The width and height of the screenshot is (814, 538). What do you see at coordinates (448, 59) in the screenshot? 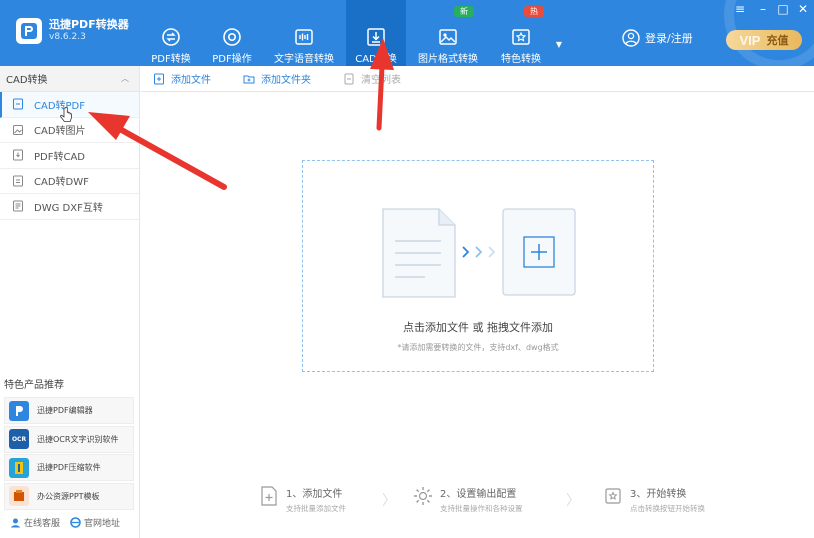
I see `nav-label: 图片格式转换` at bounding box center [448, 59].